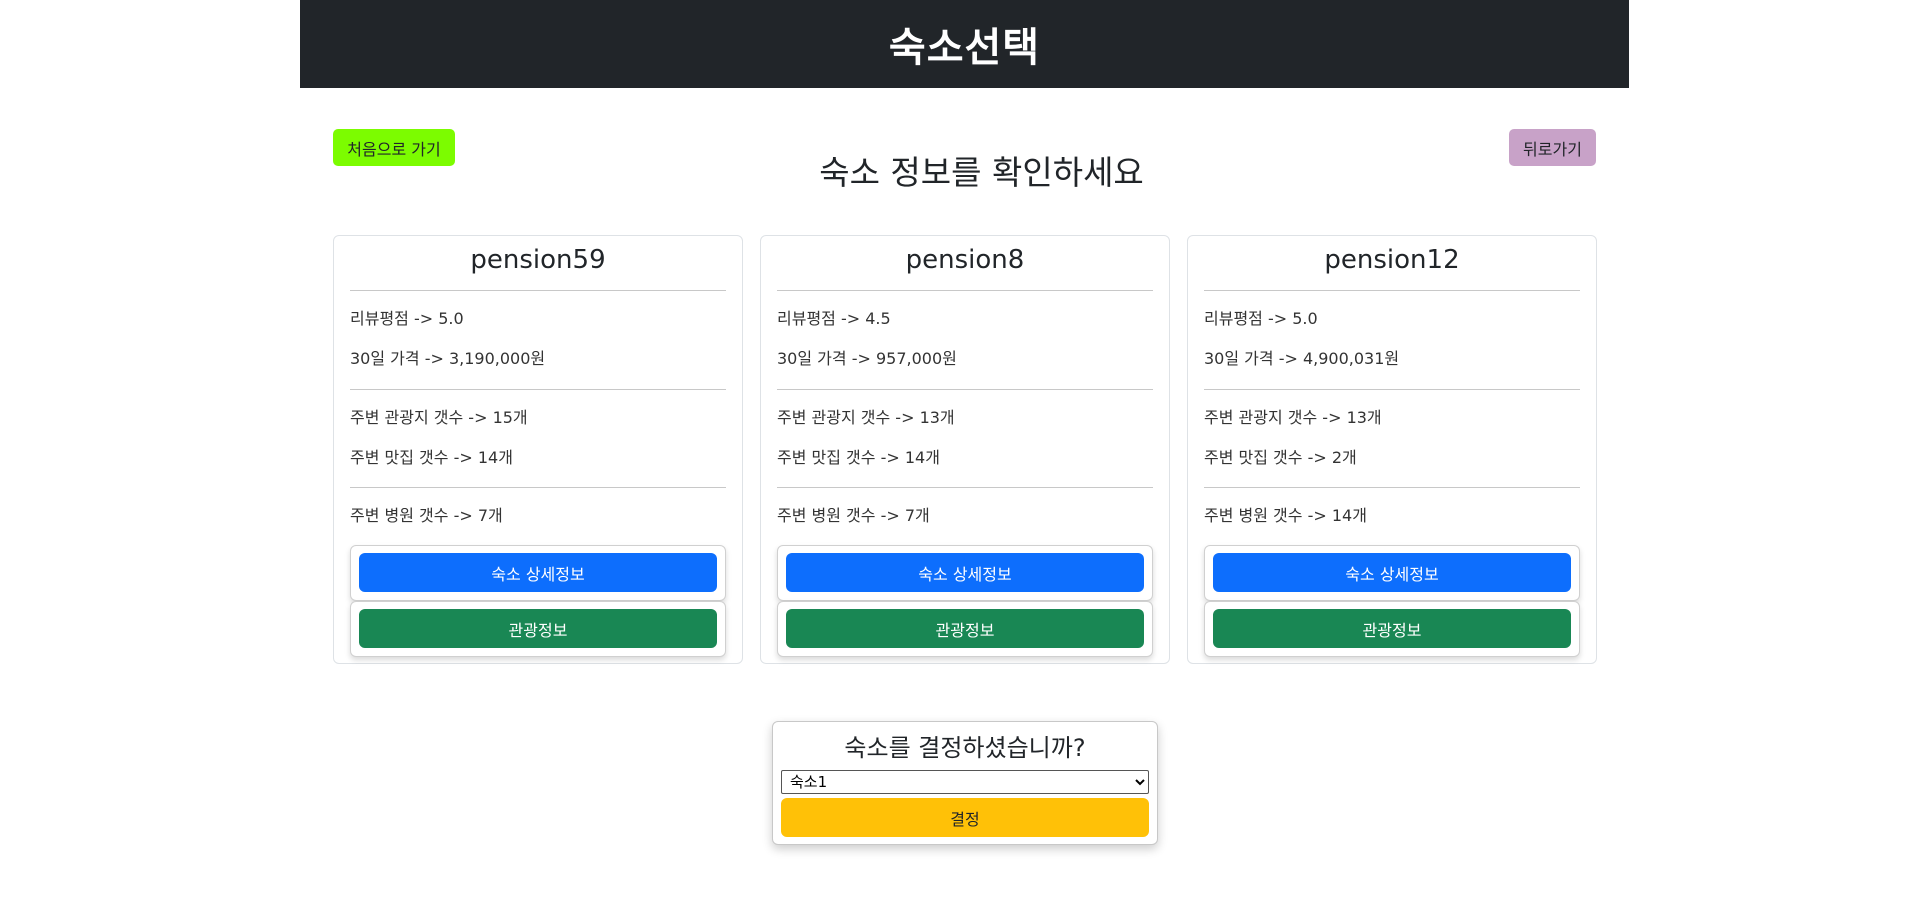 The height and width of the screenshot is (919, 1920). What do you see at coordinates (834, 318) in the screenshot?
I see `review-rating: 리뷰평점 -> 4.5` at bounding box center [834, 318].